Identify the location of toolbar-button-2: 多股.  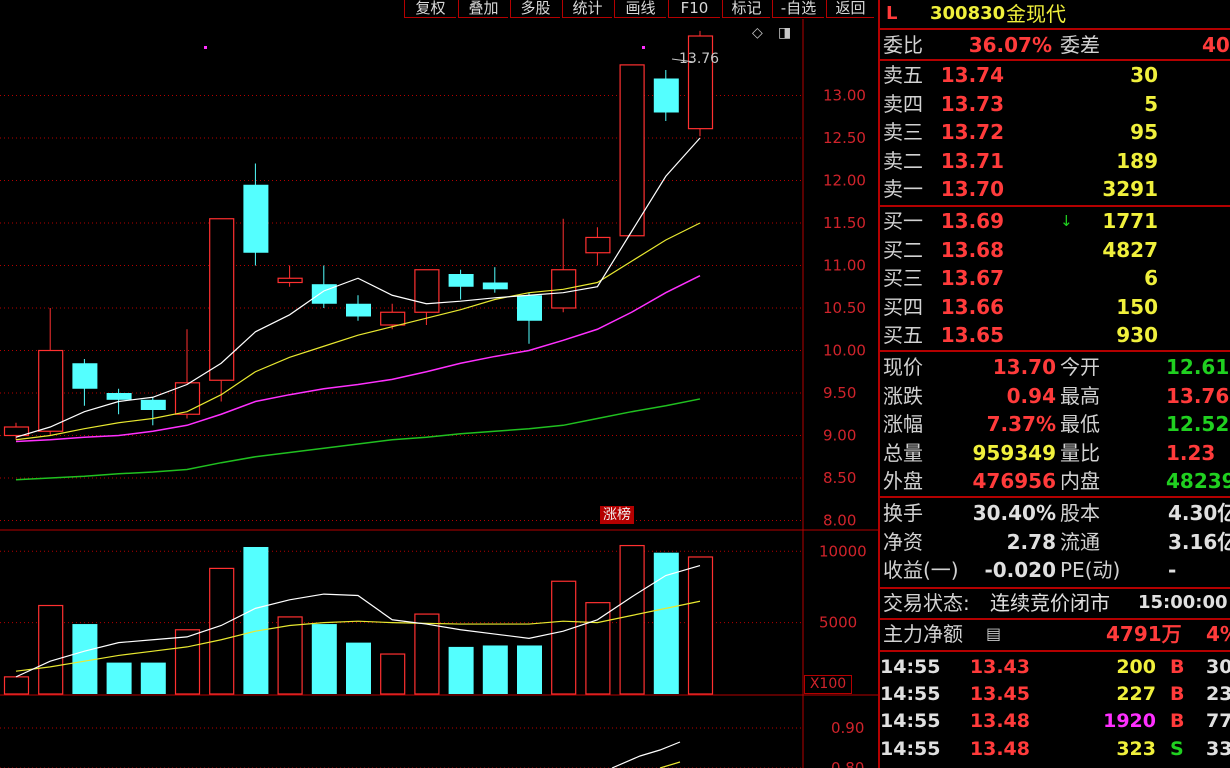
(535, 9).